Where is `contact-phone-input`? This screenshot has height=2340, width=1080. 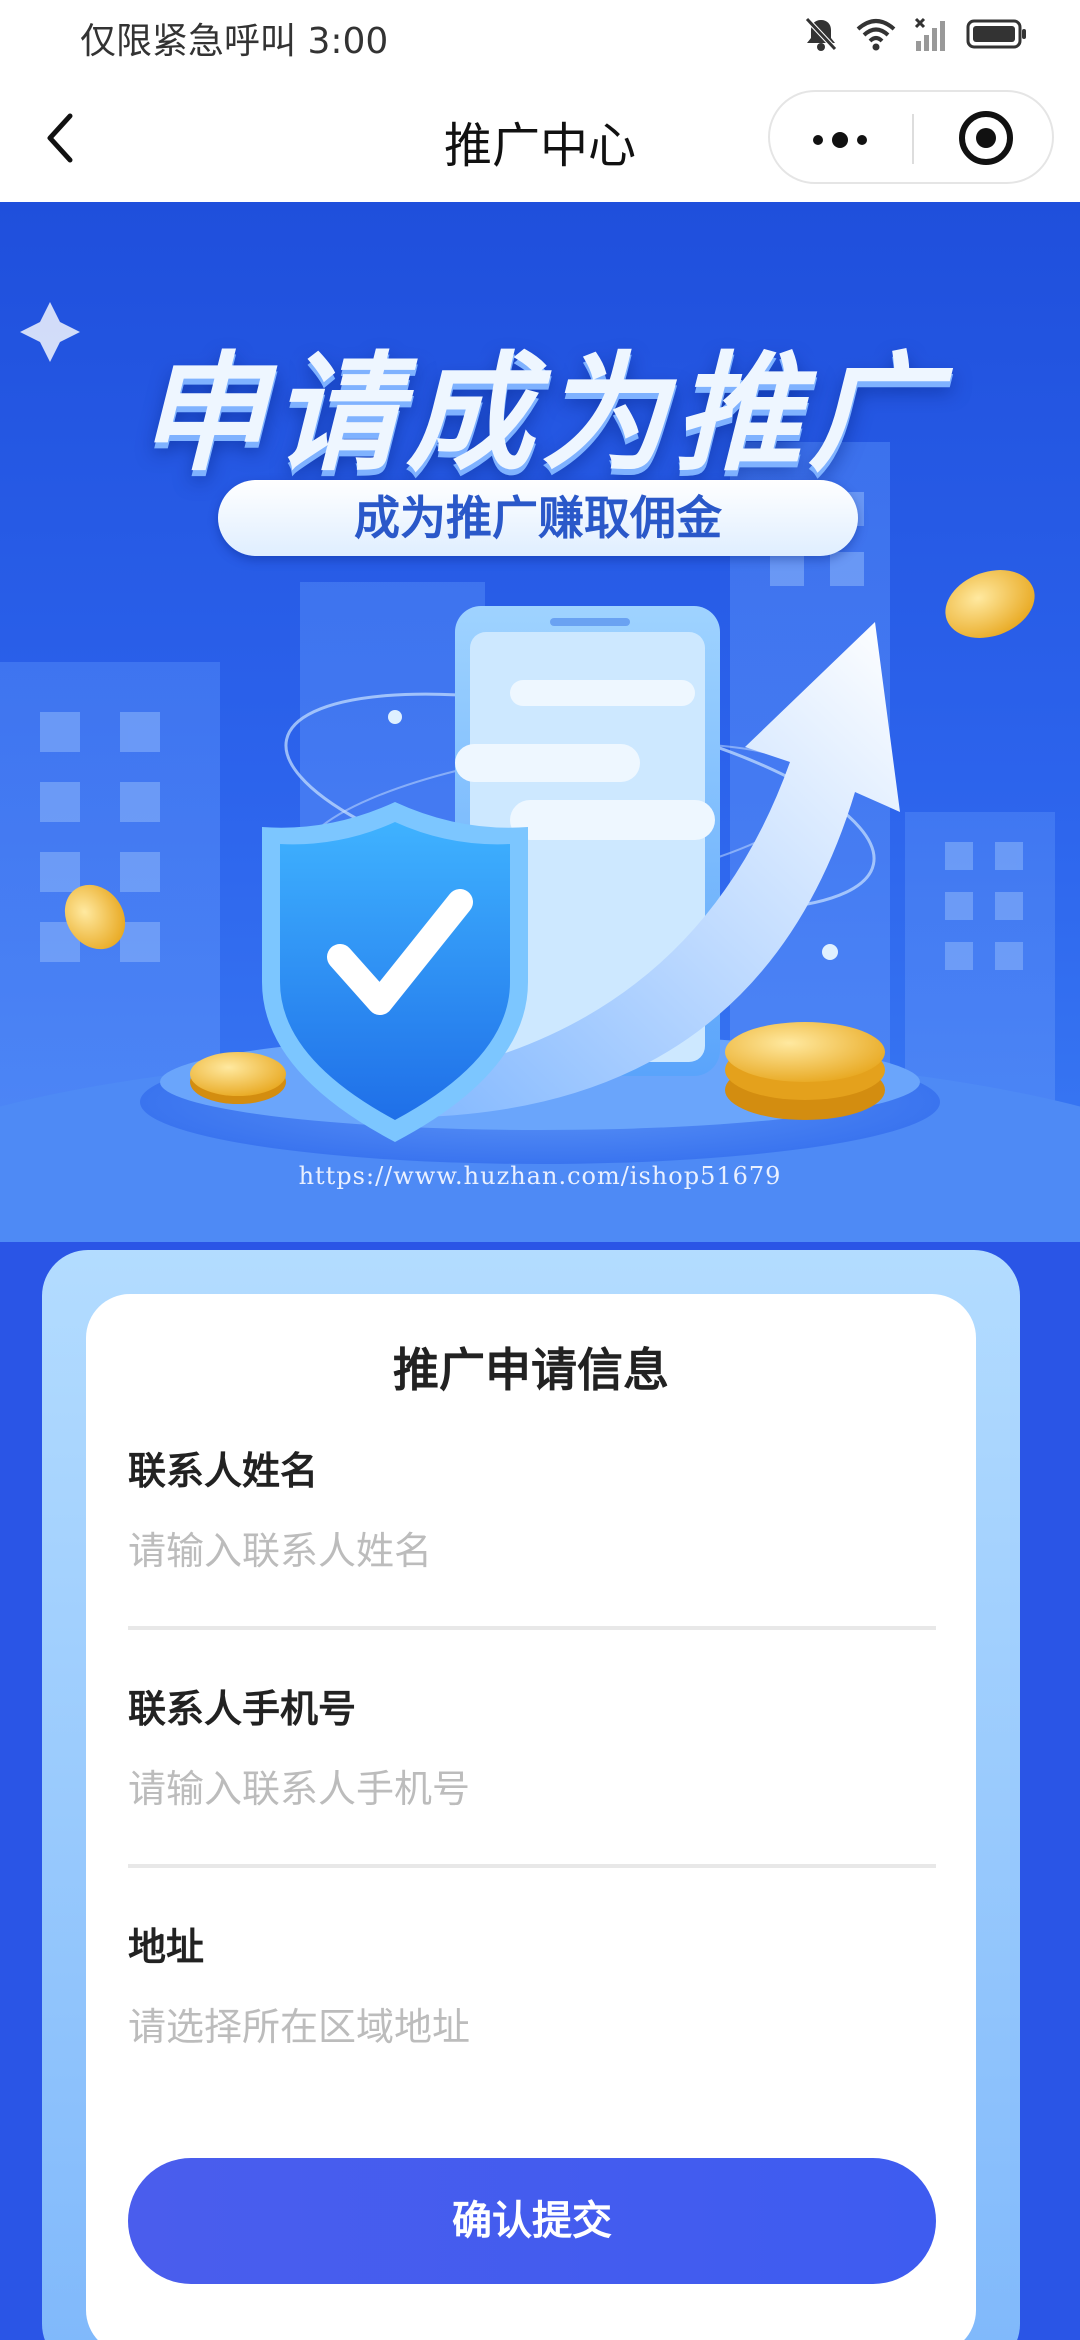
contact-phone-input is located at coordinates (532, 1789).